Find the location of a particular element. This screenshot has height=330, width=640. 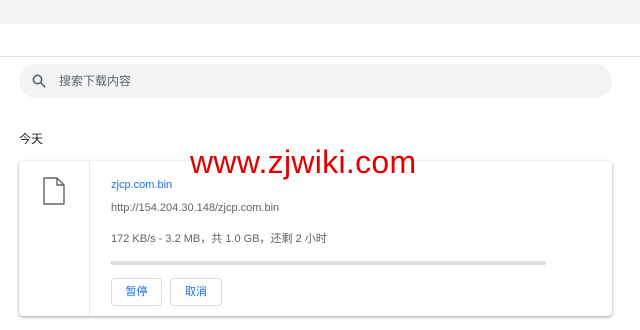

search-icon is located at coordinates (39, 81).